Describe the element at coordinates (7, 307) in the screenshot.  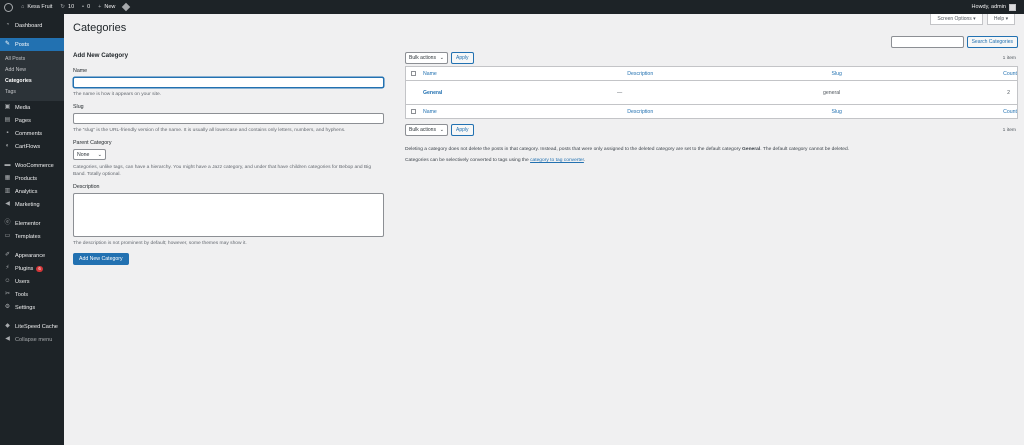
I see `settings-icon: ⚙` at that location.